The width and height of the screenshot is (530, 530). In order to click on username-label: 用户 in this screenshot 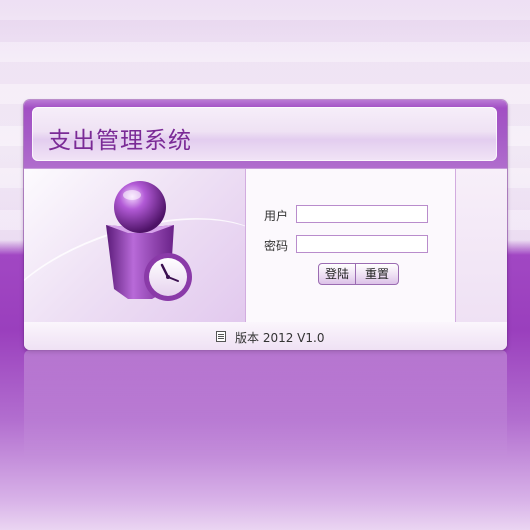, I will do `click(276, 216)`.